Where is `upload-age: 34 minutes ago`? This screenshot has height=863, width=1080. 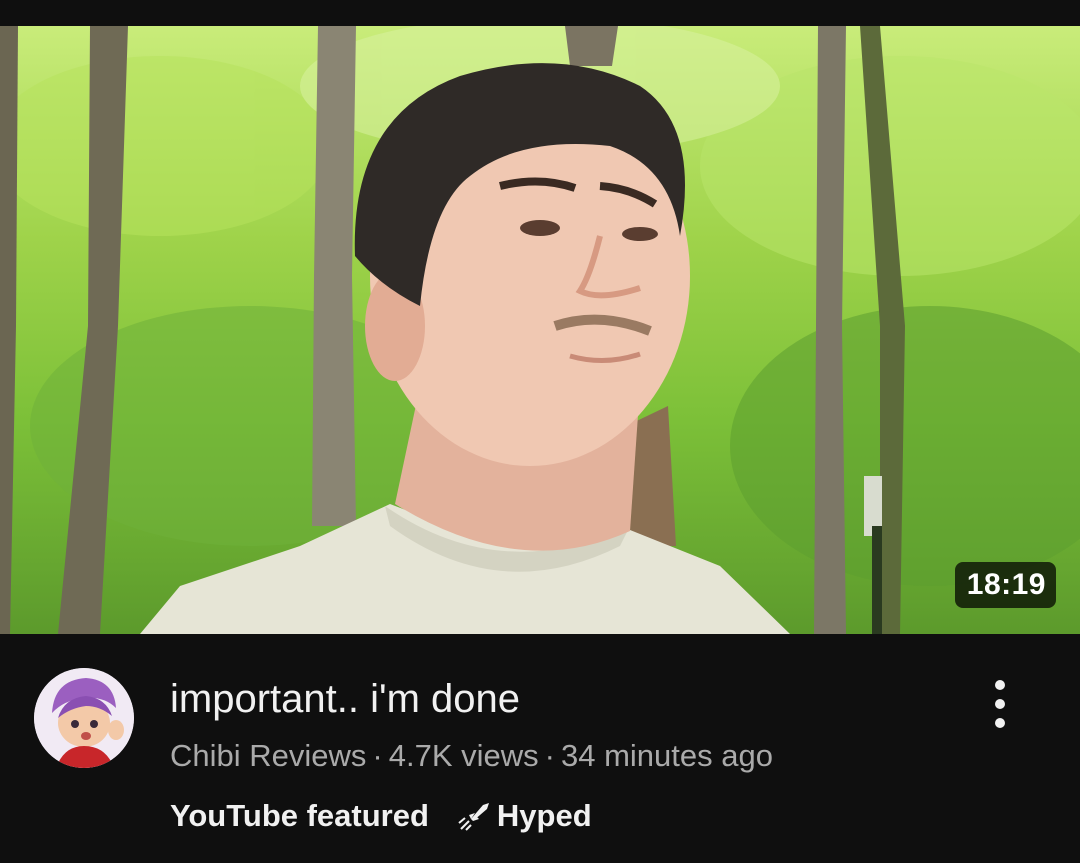 upload-age: 34 minutes ago is located at coordinates (666, 755).